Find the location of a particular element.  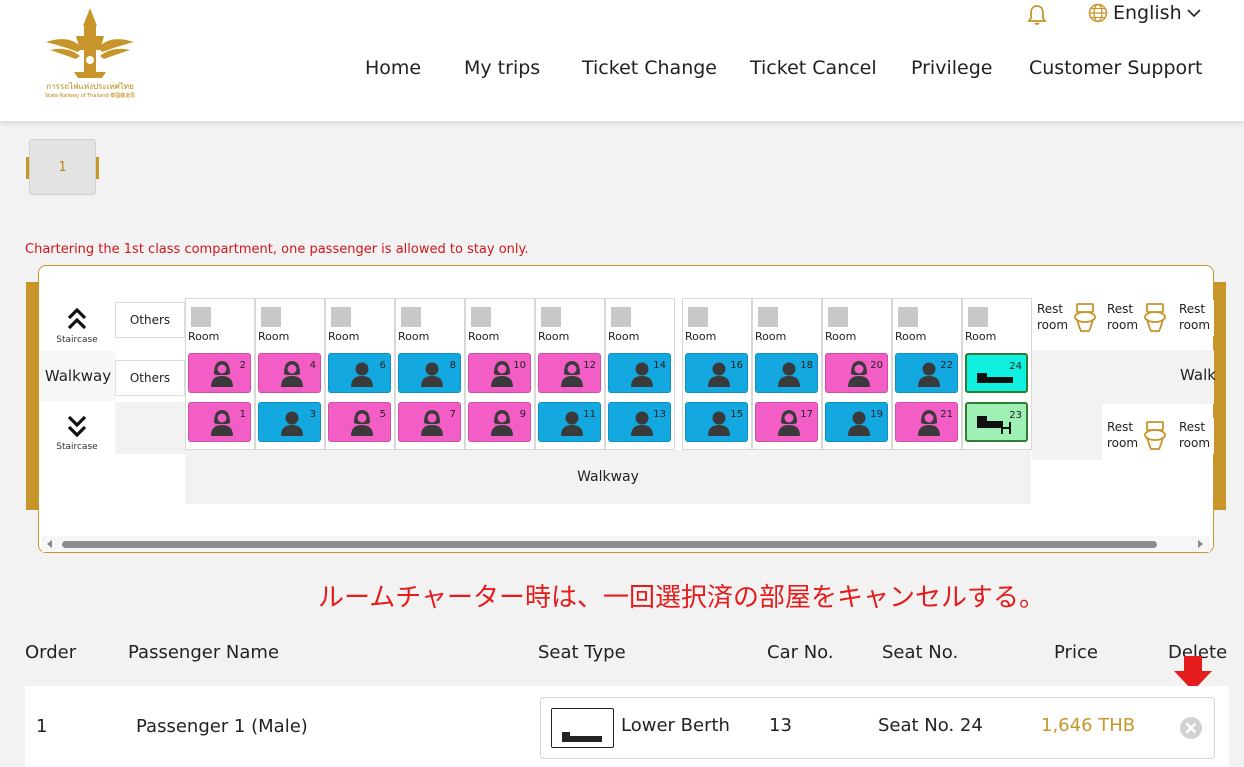

seat-14: 14 is located at coordinates (639, 373).